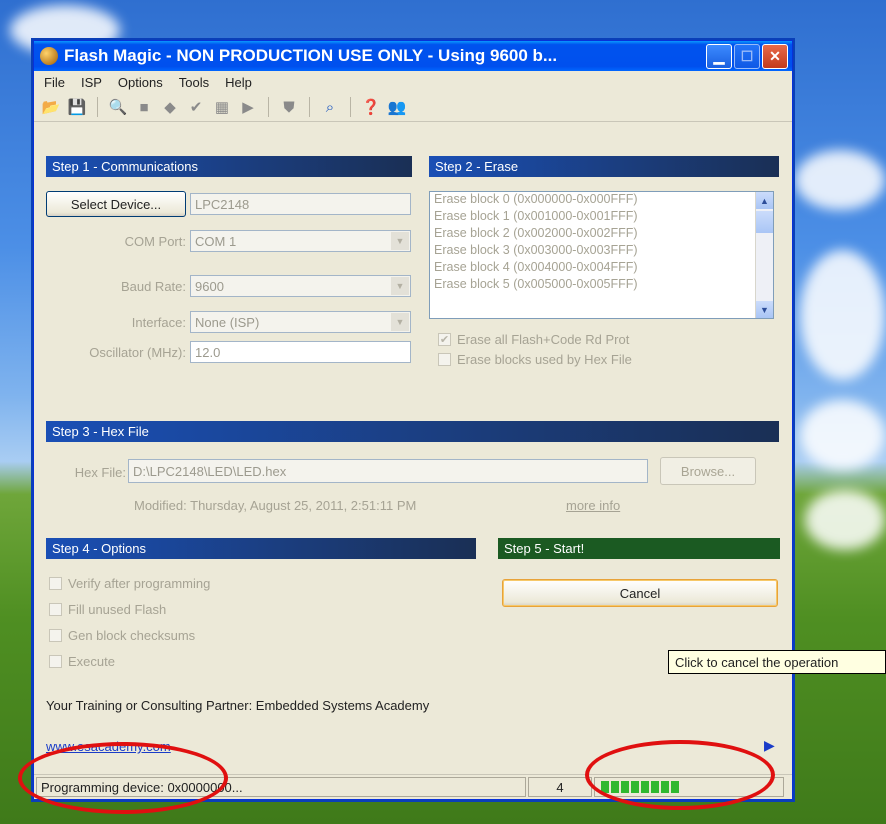 The height and width of the screenshot is (824, 886). I want to click on vertical-scrollbar: ▲ ▼, so click(764, 255).